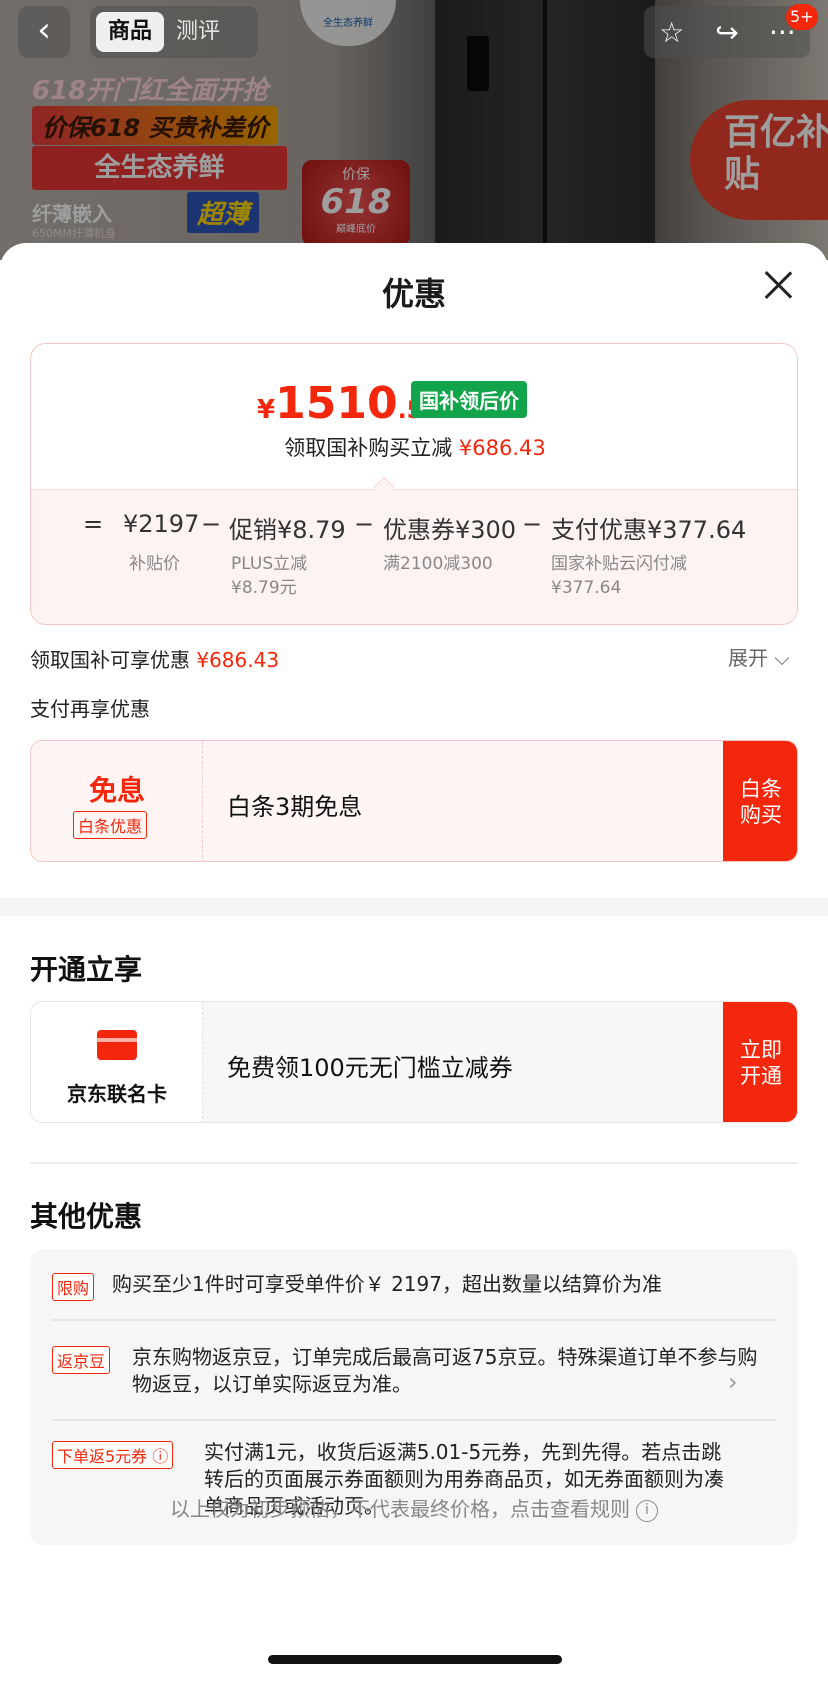 This screenshot has height=1683, width=828. Describe the element at coordinates (733, 1382) in the screenshot. I see `chevron-right-icon: ›` at that location.